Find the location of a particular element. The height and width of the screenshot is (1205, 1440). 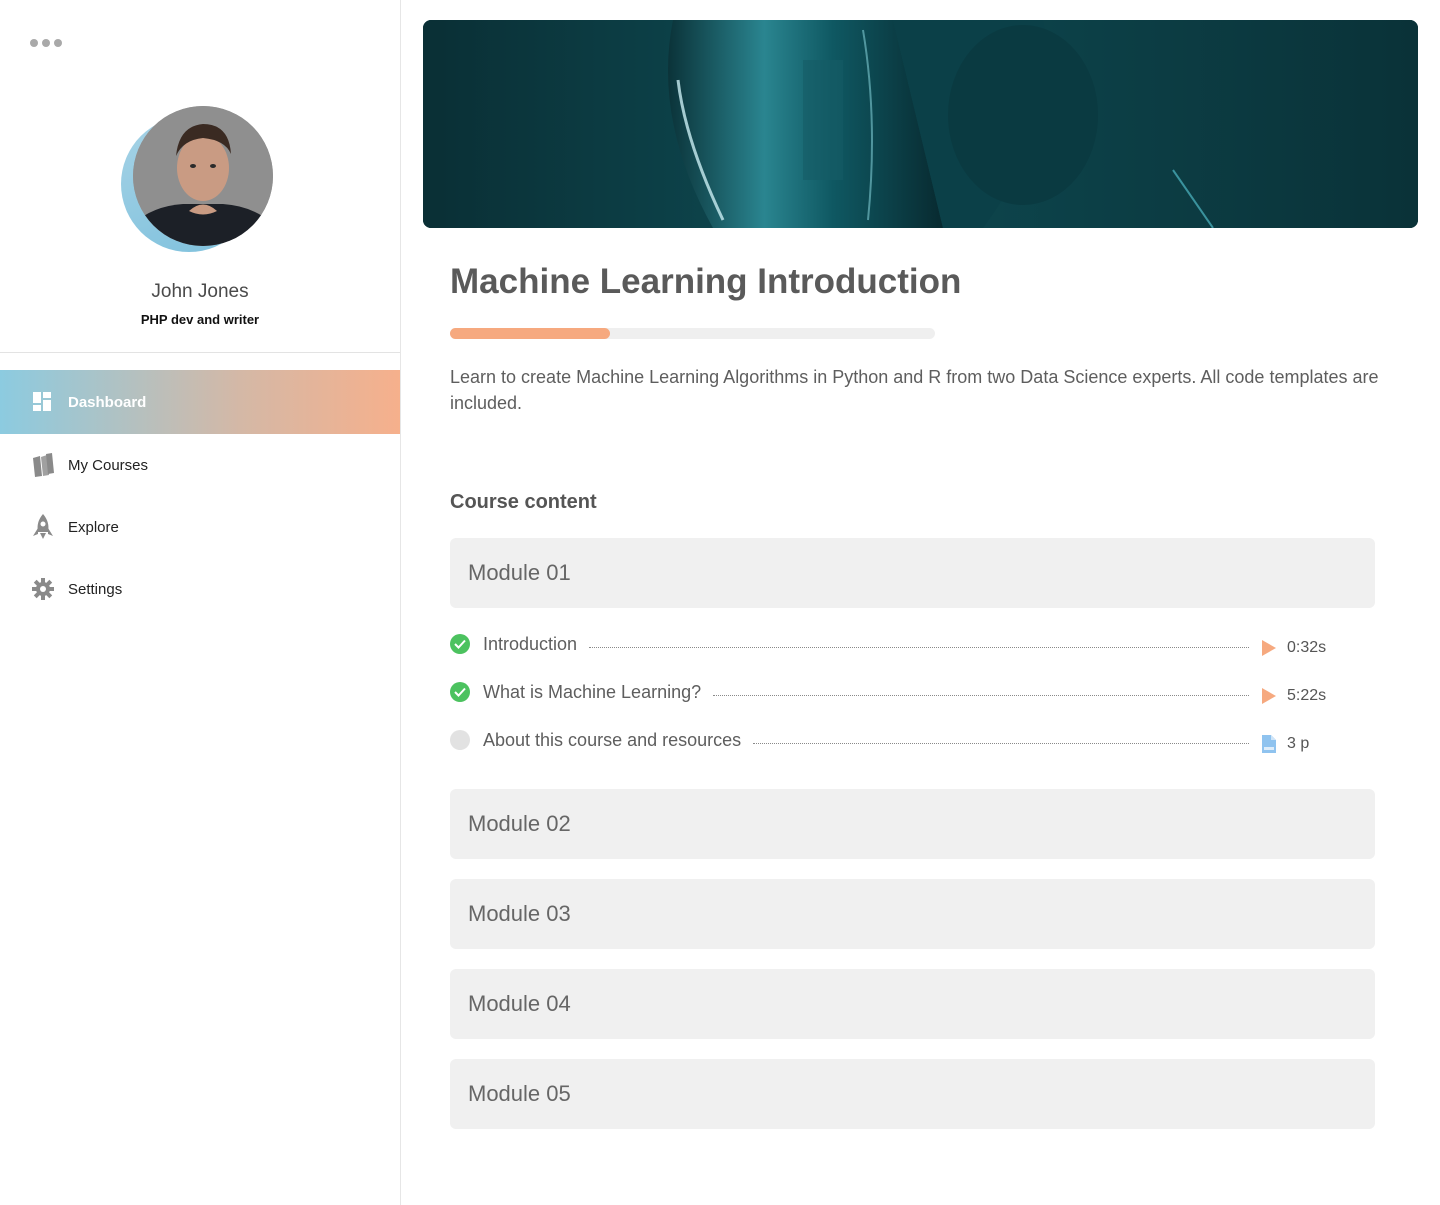

module-02-header: Module 02 is located at coordinates (912, 824).